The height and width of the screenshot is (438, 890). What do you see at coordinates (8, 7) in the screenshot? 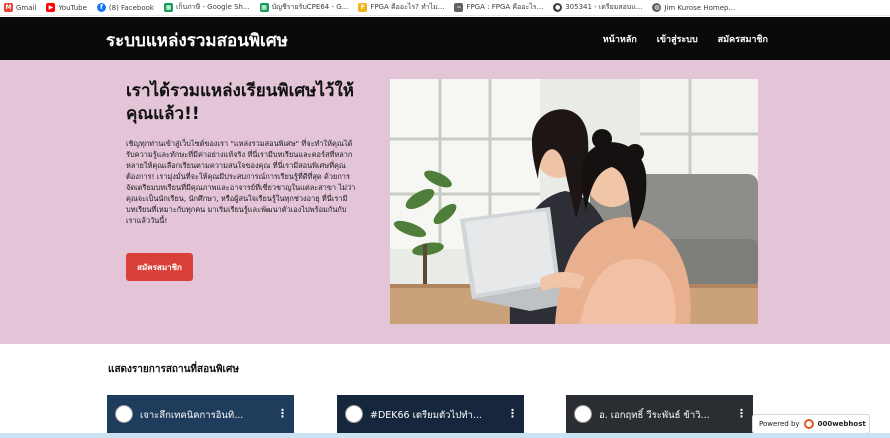
I see `gmail-icon: M` at bounding box center [8, 7].